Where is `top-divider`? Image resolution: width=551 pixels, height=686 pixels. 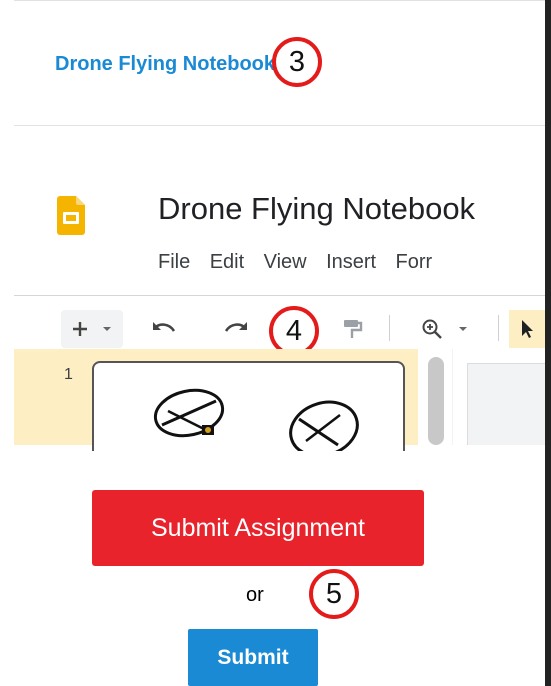
top-divider is located at coordinates (282, 0).